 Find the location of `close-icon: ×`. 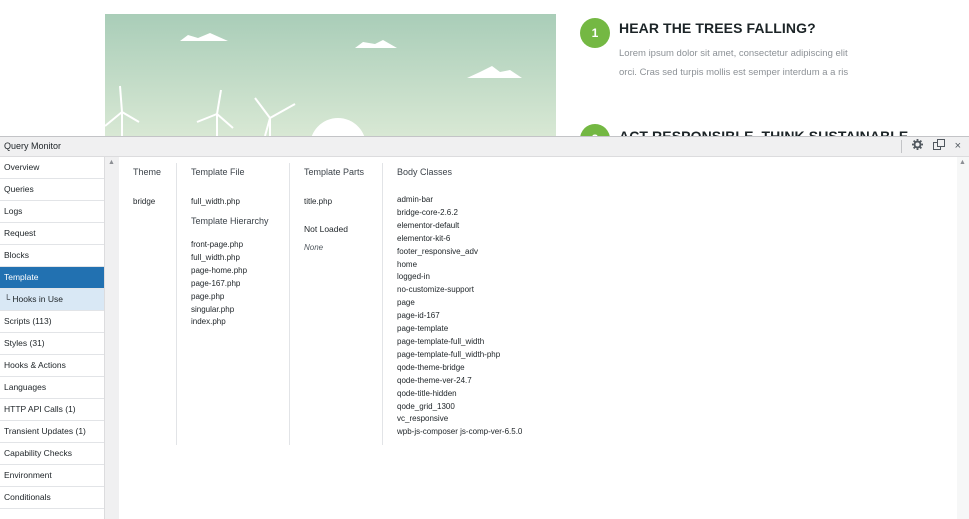

close-icon: × is located at coordinates (958, 146).